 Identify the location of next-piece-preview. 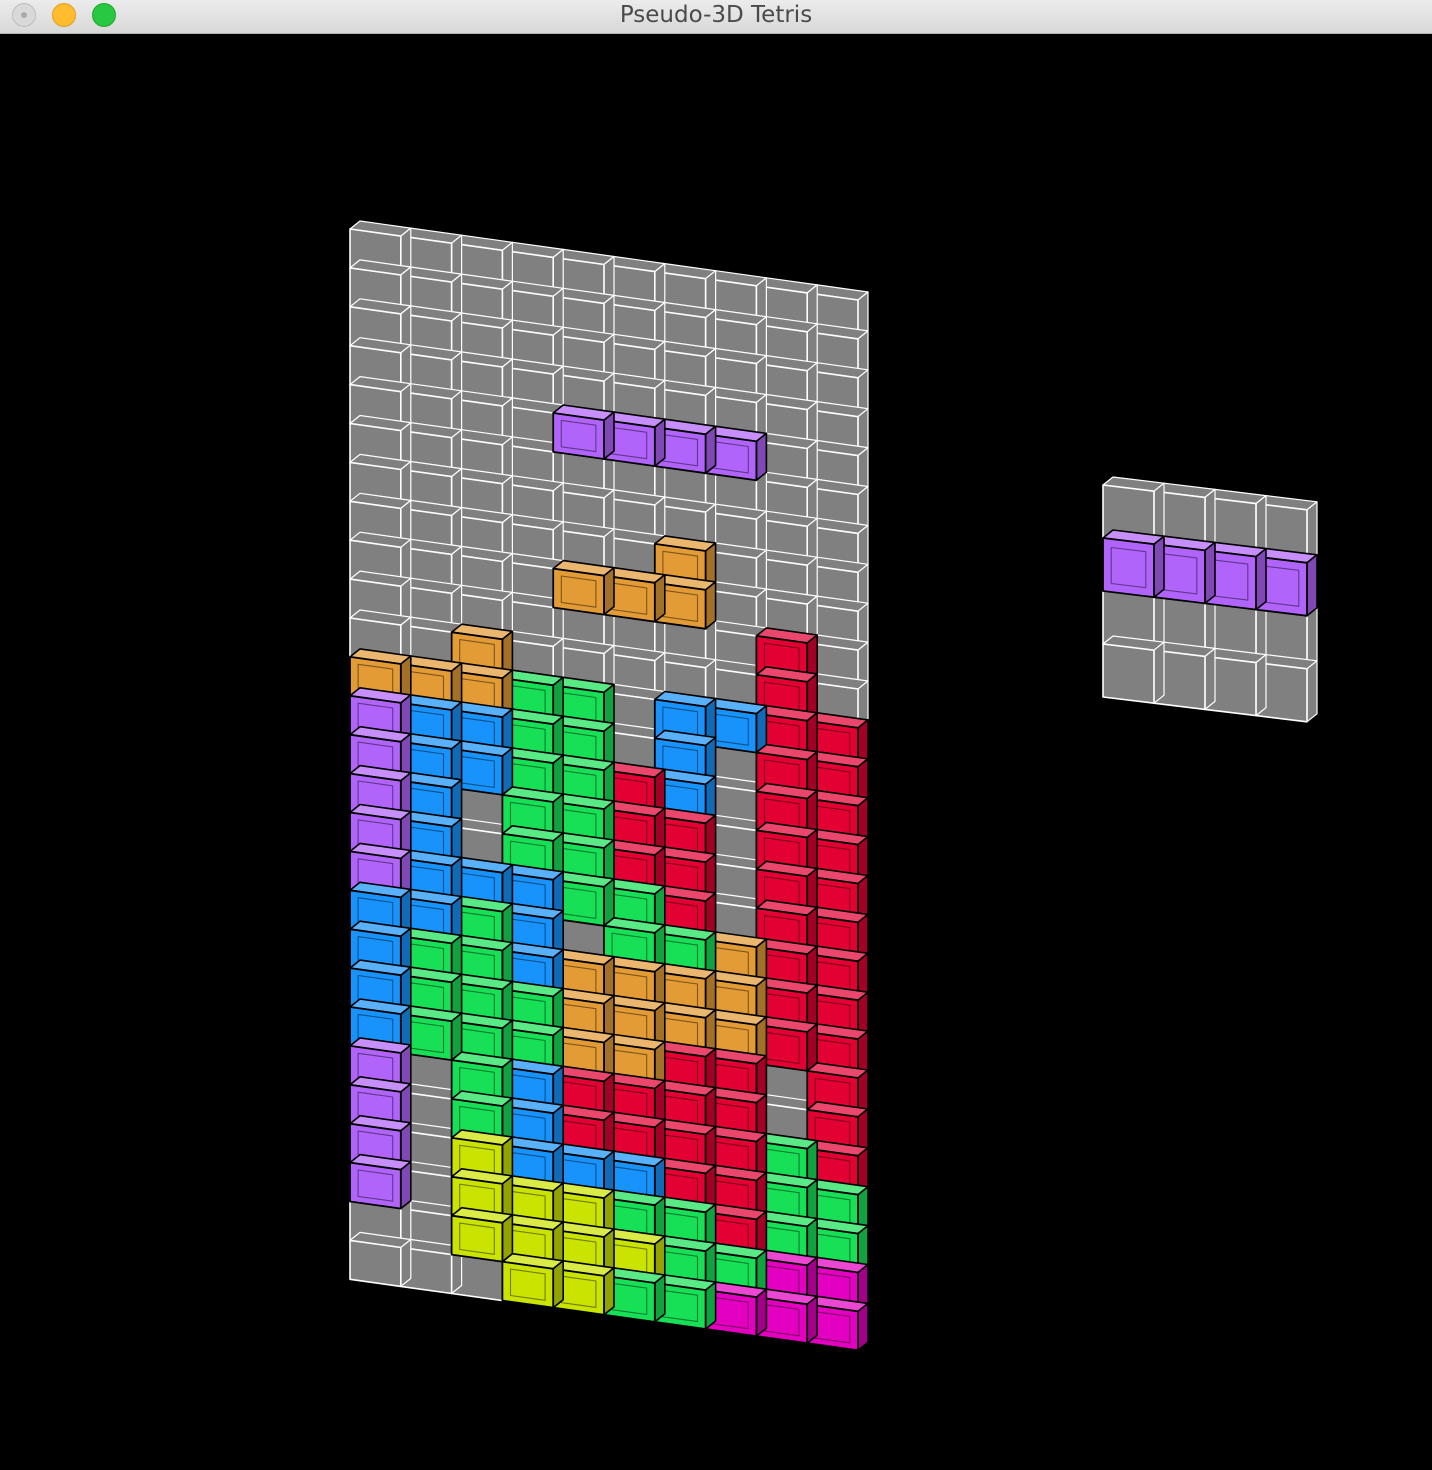
(1210, 599).